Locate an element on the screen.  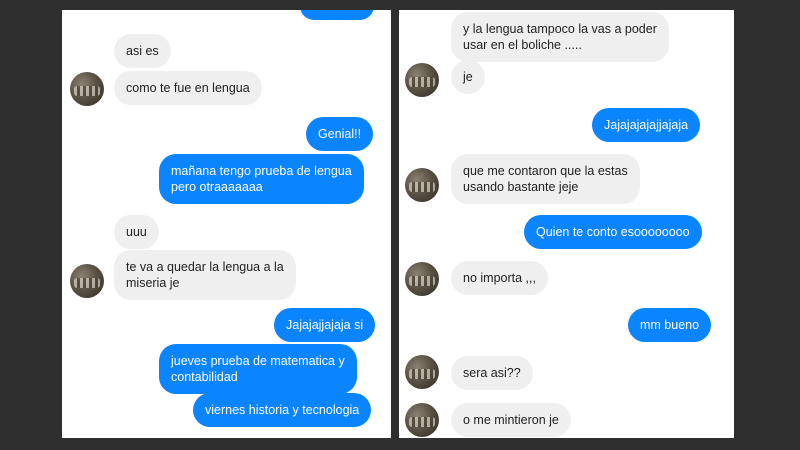
incoming-message: o me mintieron je is located at coordinates (511, 420).